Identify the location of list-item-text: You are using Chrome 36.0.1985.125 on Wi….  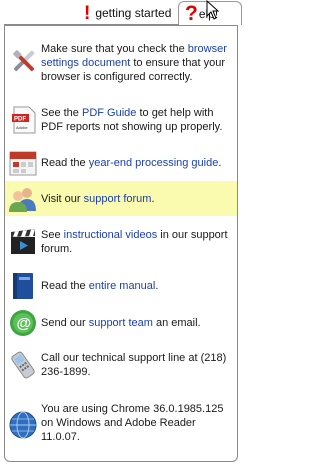
(137, 423).